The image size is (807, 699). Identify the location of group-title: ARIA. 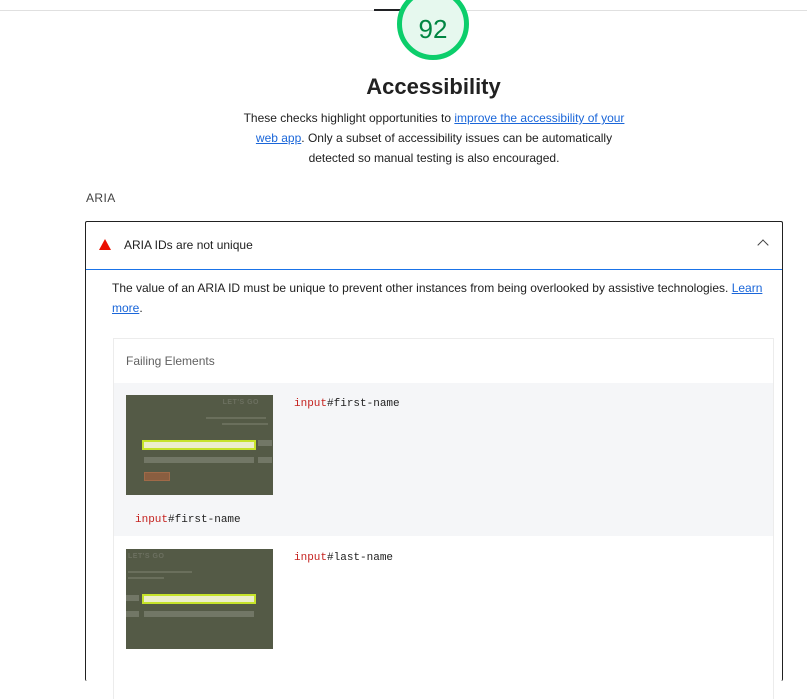
(101, 198).